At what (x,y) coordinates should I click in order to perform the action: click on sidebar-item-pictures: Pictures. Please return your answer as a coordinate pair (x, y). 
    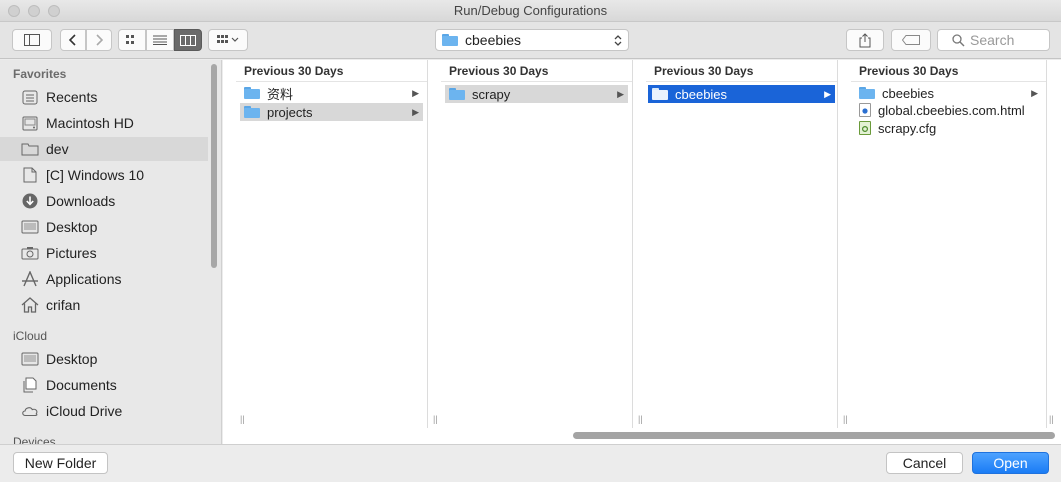
    Looking at the image, I should click on (104, 253).